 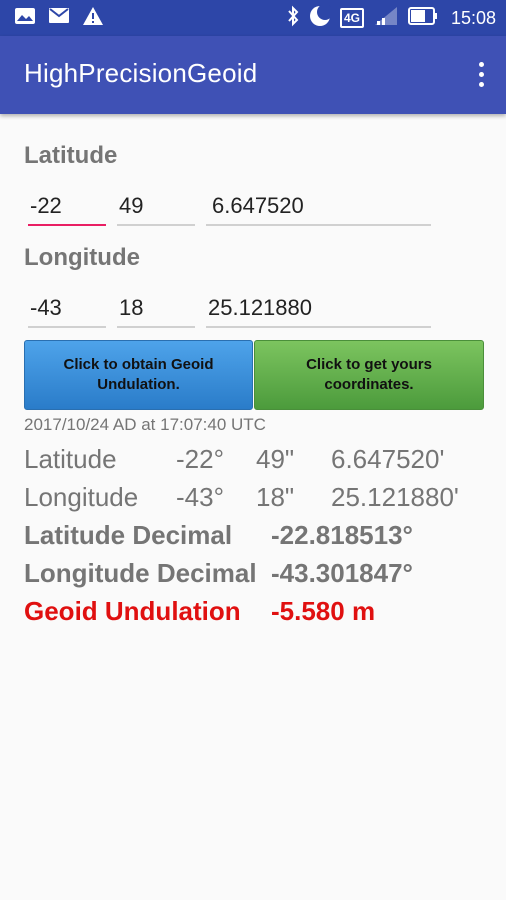 I want to click on moon-icon, so click(x=321, y=17).